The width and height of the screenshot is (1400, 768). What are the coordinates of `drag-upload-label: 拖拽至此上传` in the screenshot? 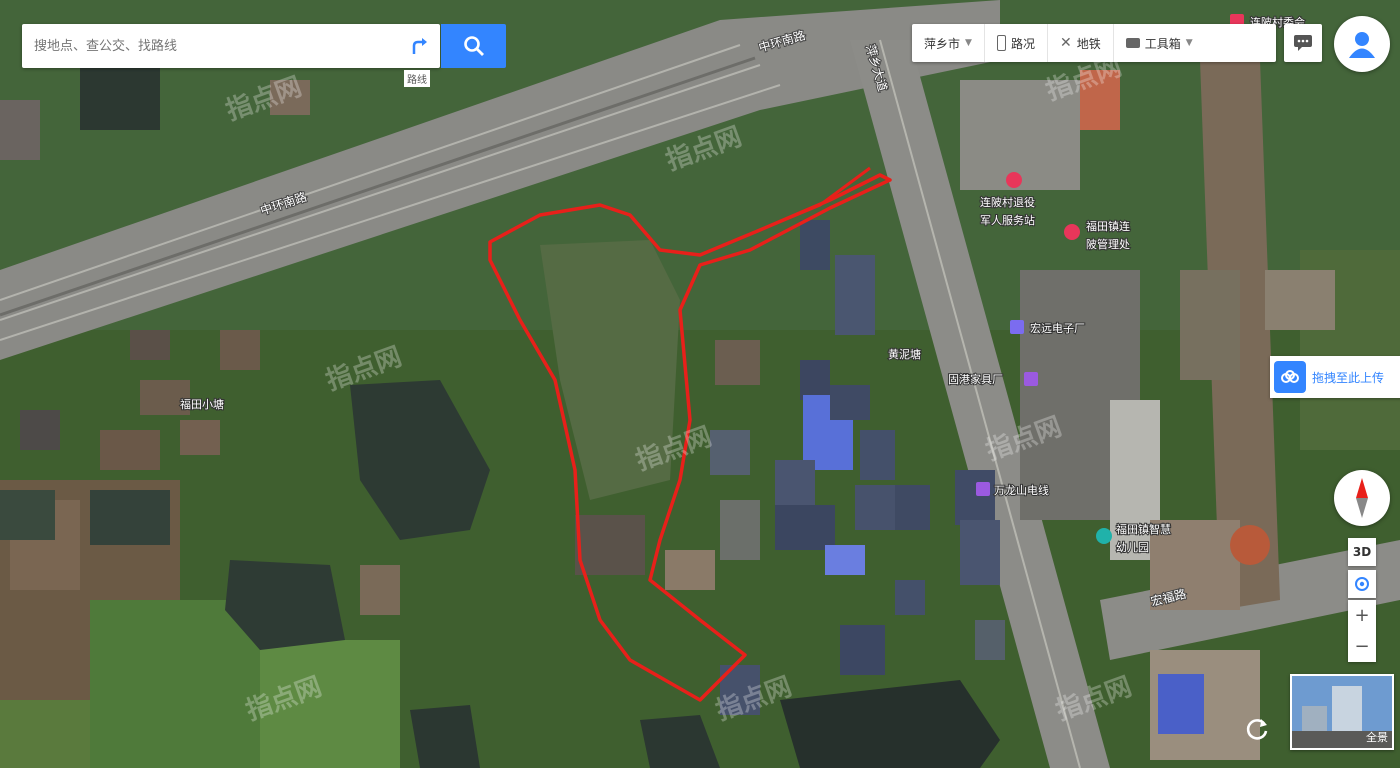 It's located at (1348, 377).